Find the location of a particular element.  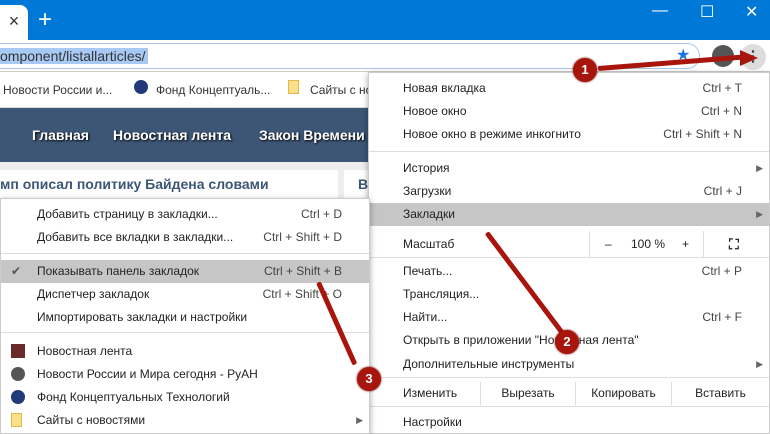

bookmark-ruan: Новости России и Мира сегодня - РуАН is located at coordinates (185, 374).